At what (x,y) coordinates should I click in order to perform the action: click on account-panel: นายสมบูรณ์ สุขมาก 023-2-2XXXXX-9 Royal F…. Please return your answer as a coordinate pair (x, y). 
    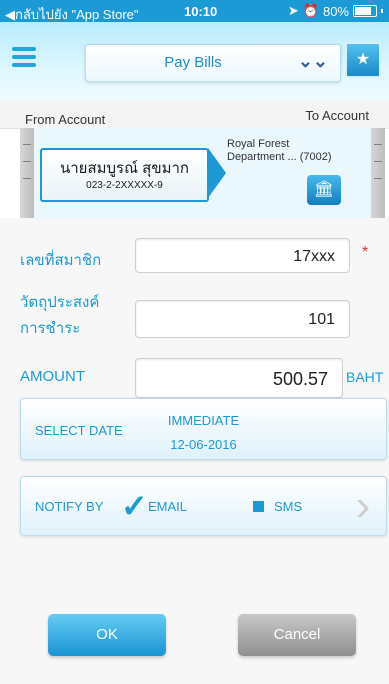
    Looking at the image, I should click on (202, 173).